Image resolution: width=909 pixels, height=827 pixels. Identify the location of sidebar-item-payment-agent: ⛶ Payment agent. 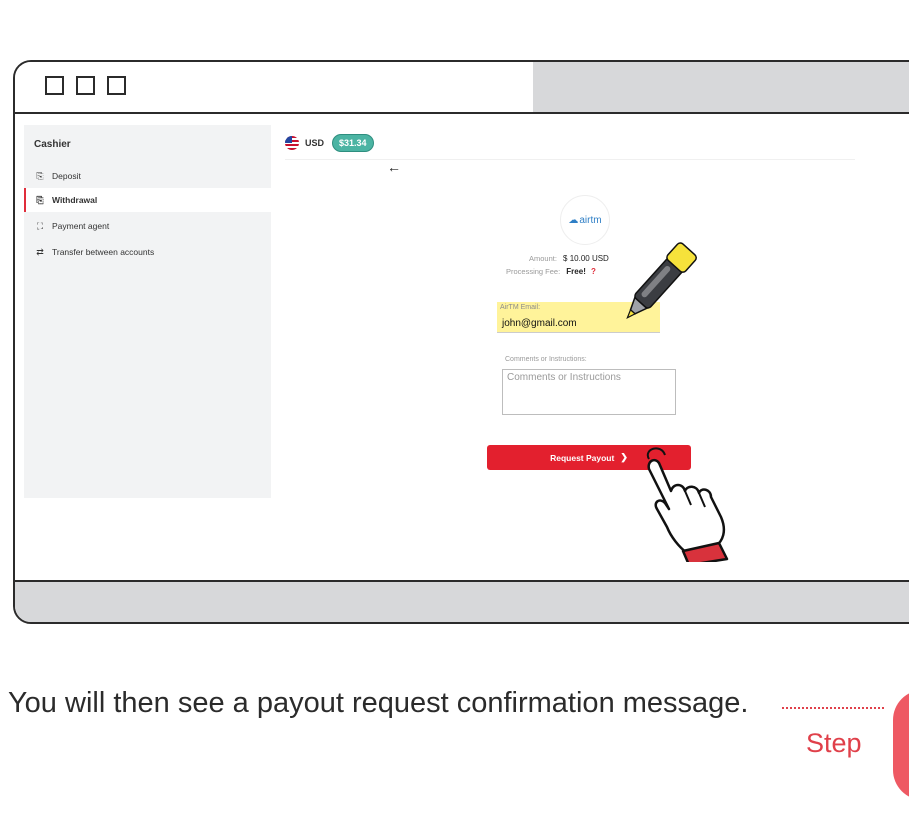
(147, 226).